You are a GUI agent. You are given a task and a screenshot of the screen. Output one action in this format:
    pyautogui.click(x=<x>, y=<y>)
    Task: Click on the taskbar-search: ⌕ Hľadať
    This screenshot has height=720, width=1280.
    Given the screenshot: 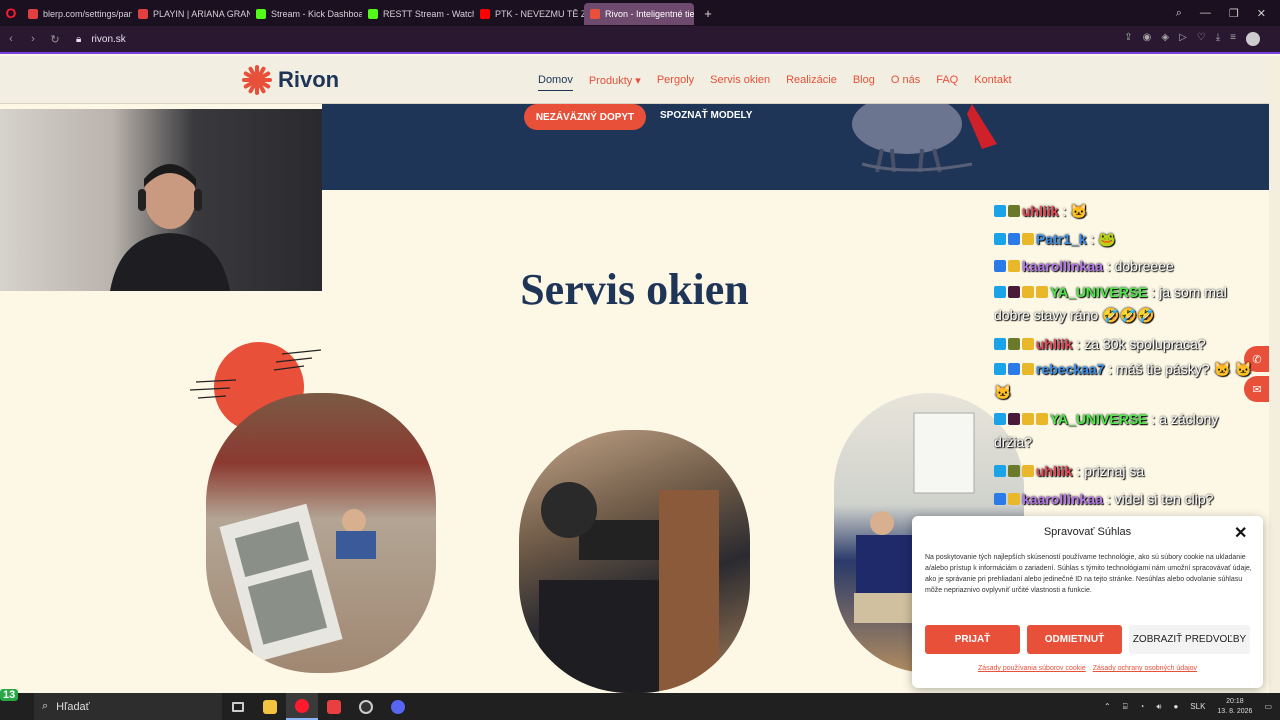 What is the action you would take?
    pyautogui.click(x=128, y=706)
    